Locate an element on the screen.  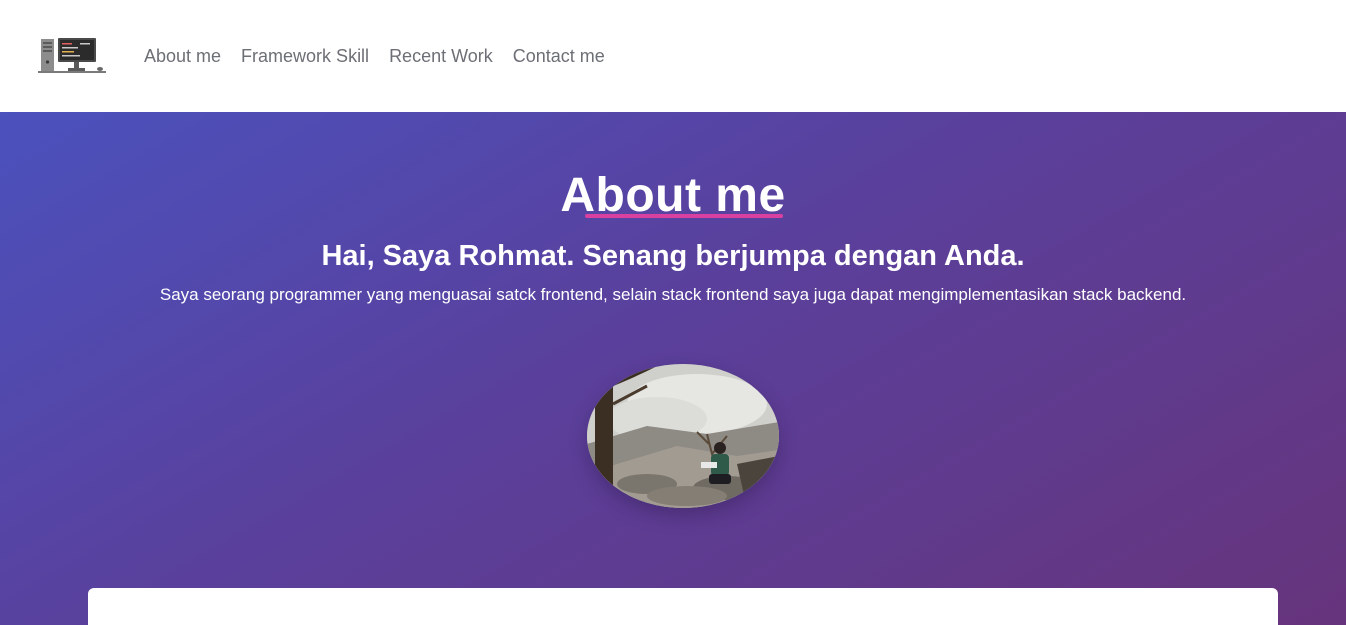
nav-link-contact-me: Contact me is located at coordinates (559, 56).